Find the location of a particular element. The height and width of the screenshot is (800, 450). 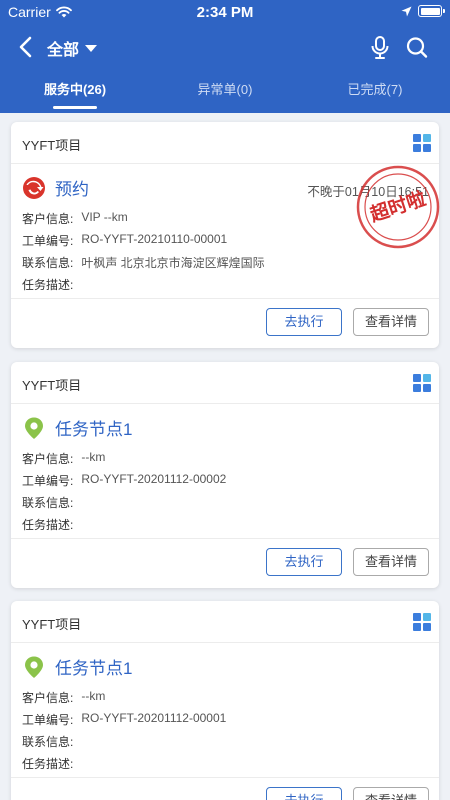

contact-info-row: 联系信息: 叶枫声 北京北京市海淀区辉煌国际 is located at coordinates (143, 263).